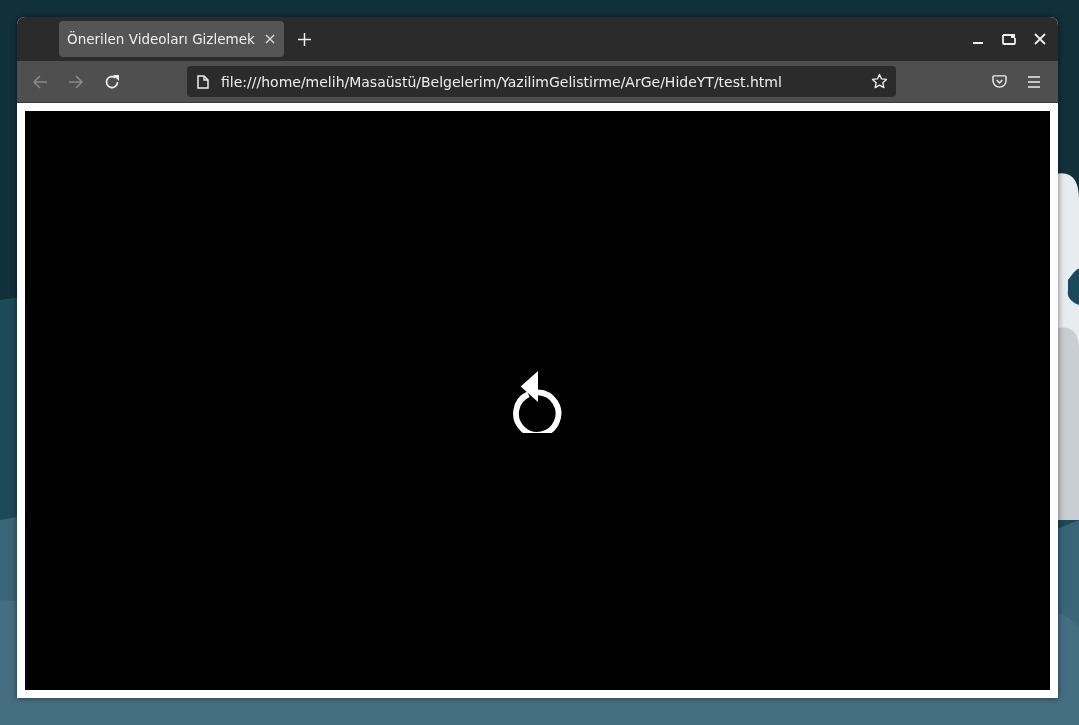 This screenshot has width=1079, height=725. I want to click on address-bar: file:///home/melih/Masaüstü/Belgelerim/YazilimGelistirme/ArGe/HideYT/test.html, so click(541, 81).